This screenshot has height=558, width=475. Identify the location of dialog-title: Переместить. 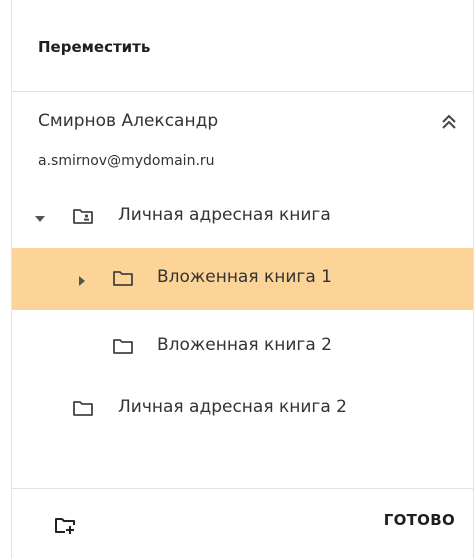
(94, 47).